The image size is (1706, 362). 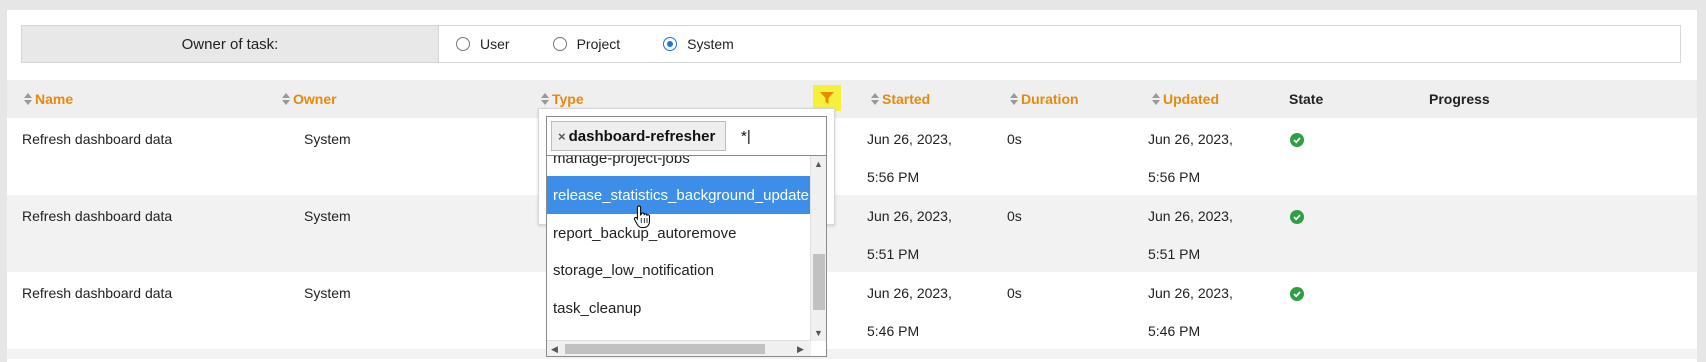 I want to click on selected-tag: × dashboard-refresher, so click(x=639, y=136).